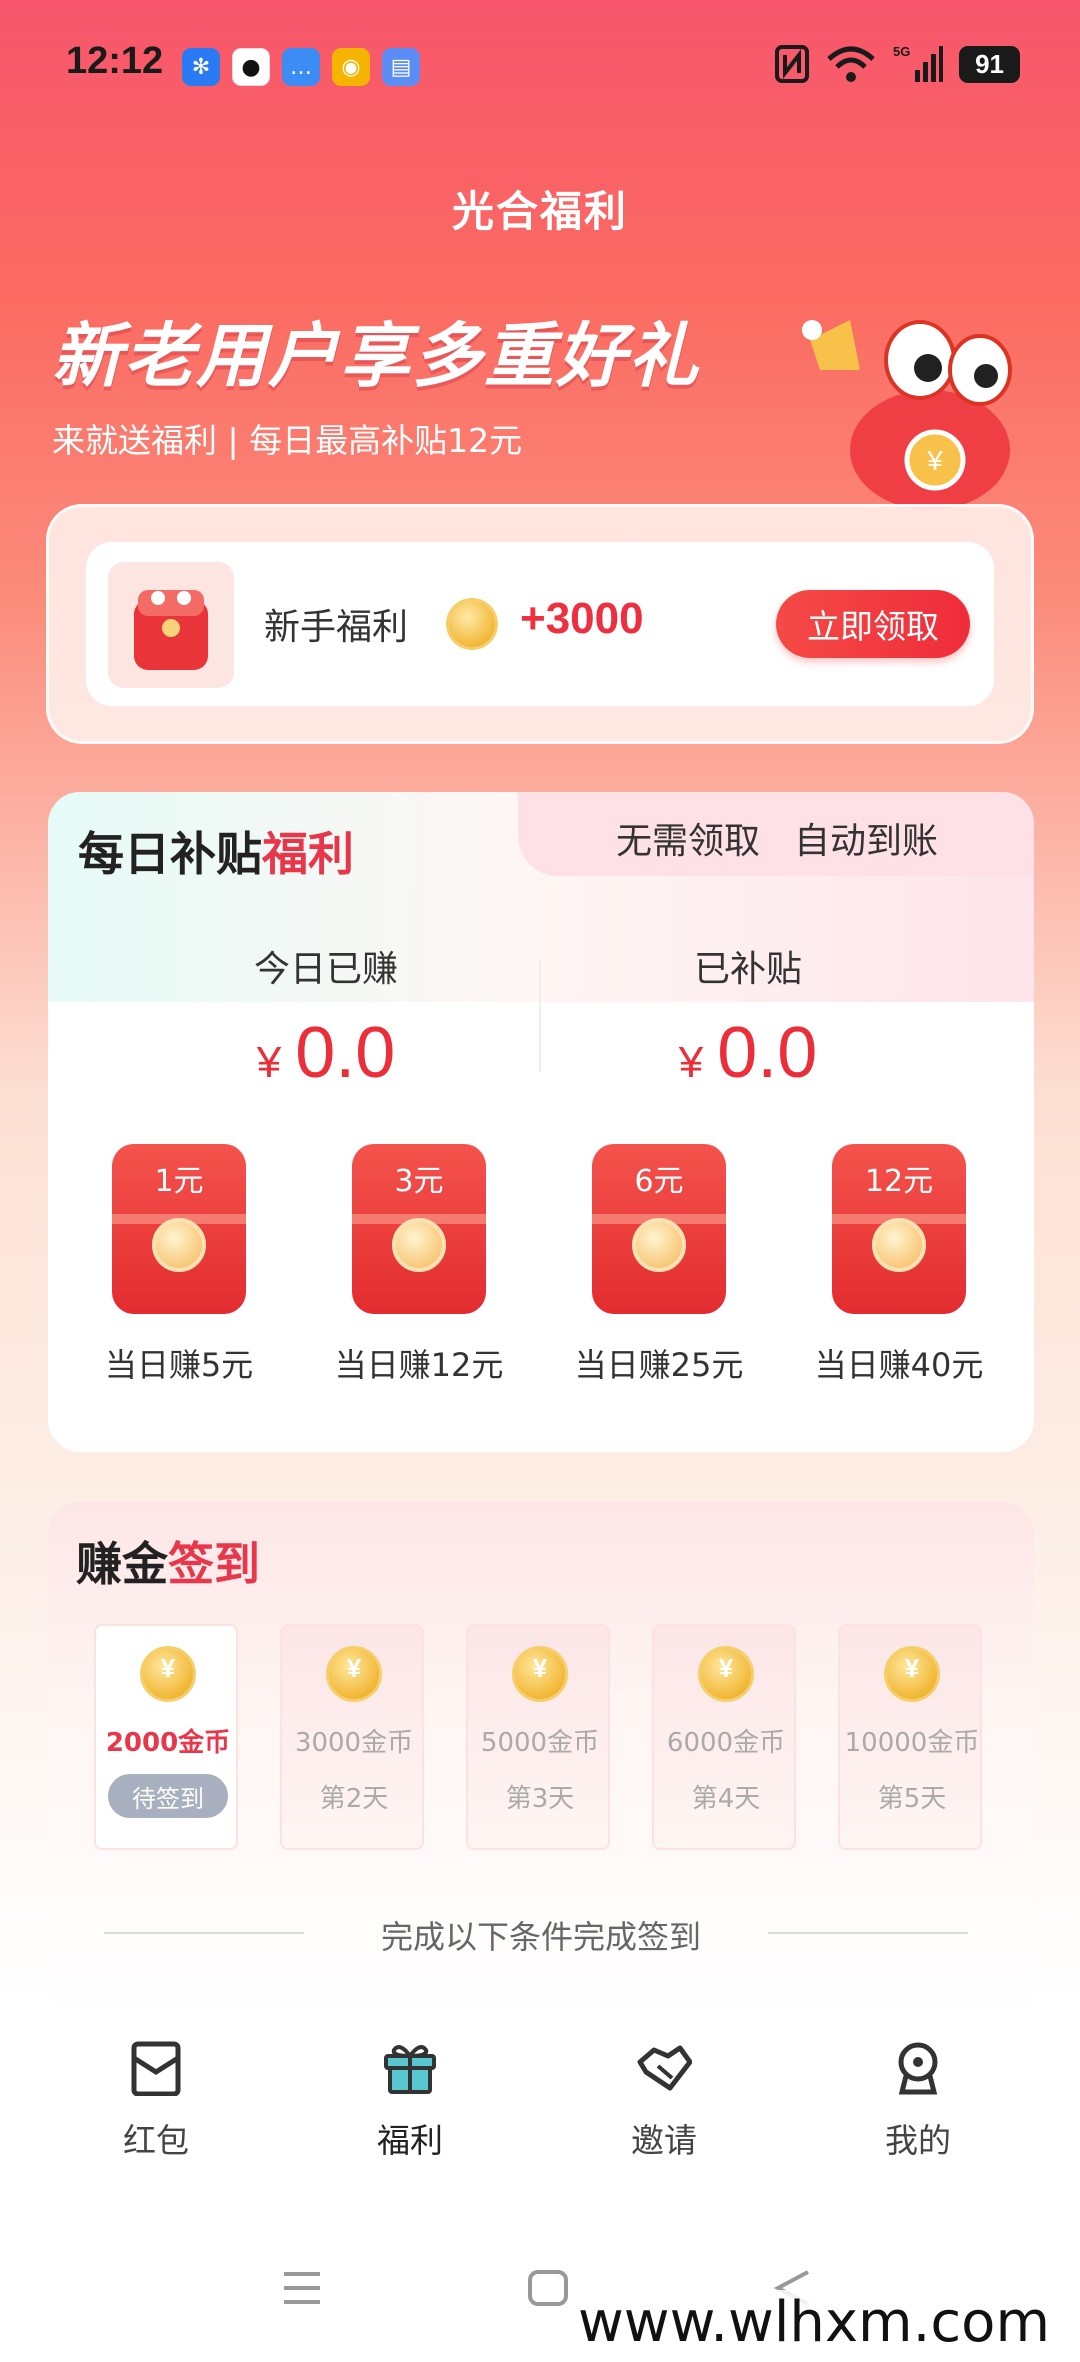 This screenshot has height=2362, width=1080. Describe the element at coordinates (170, 854) in the screenshot. I see `daily-title-part1: 每日补贴` at that location.